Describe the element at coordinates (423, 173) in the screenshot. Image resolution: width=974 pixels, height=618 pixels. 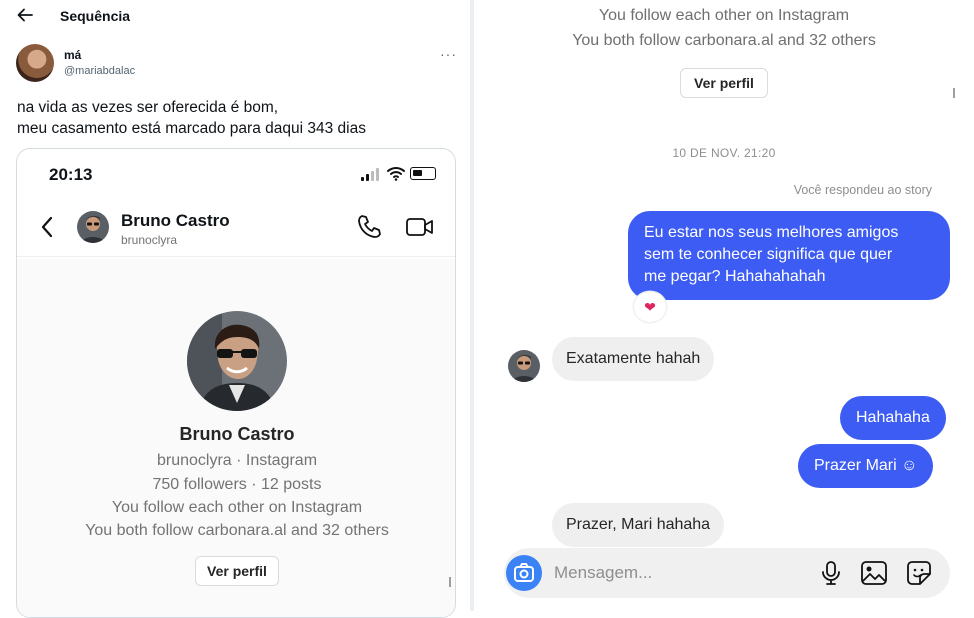
I see `battery-icon` at that location.